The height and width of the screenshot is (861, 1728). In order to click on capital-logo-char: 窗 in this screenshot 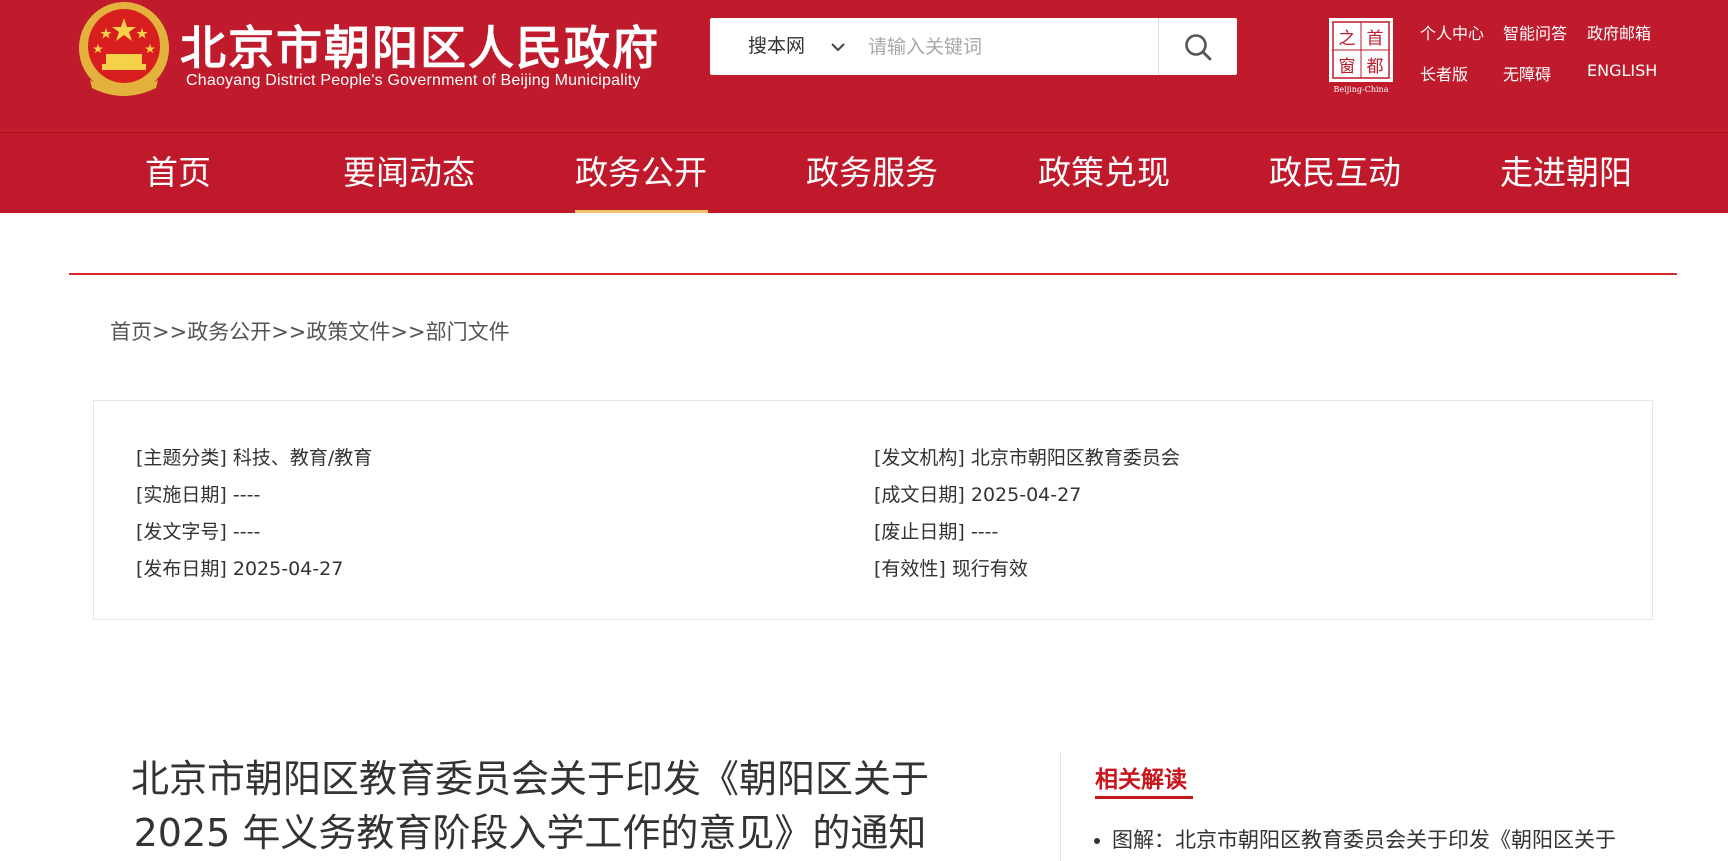, I will do `click(1347, 67)`.